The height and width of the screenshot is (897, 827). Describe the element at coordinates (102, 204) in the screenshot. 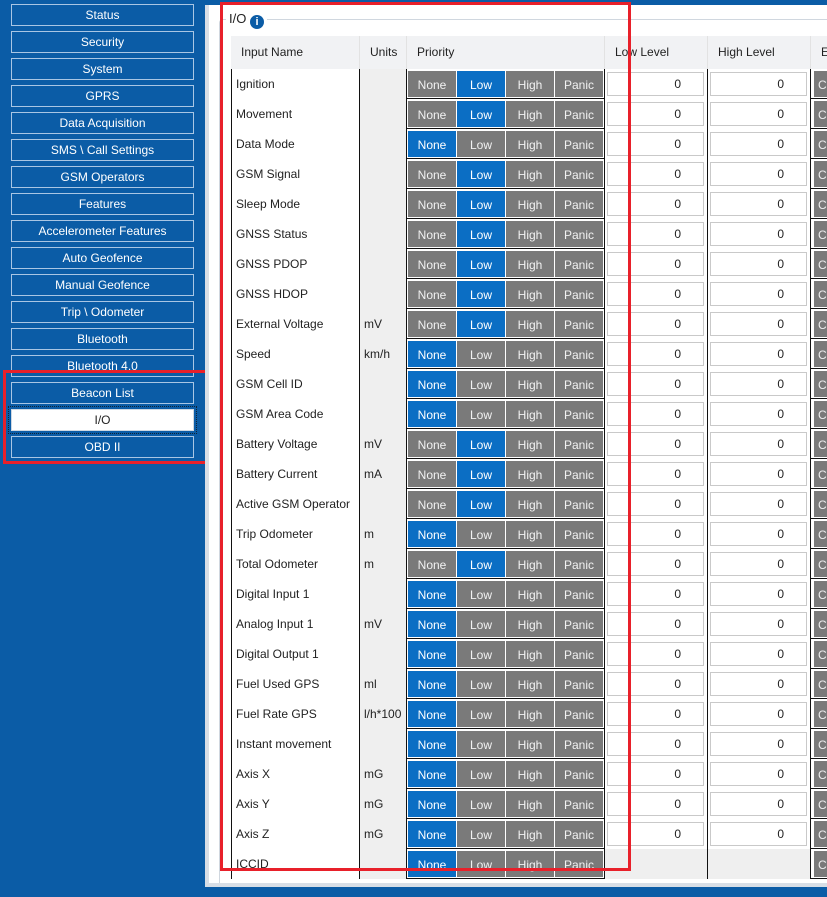

I see `sidebar-item-features: Features` at that location.